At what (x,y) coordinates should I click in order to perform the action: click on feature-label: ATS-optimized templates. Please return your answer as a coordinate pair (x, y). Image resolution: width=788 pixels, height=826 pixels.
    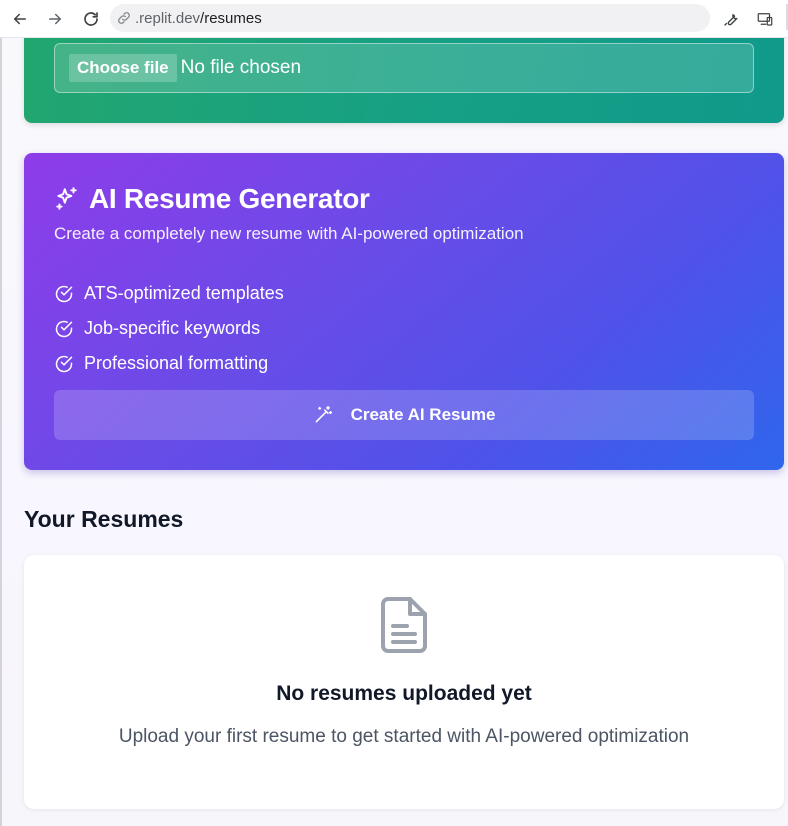
    Looking at the image, I should click on (184, 293).